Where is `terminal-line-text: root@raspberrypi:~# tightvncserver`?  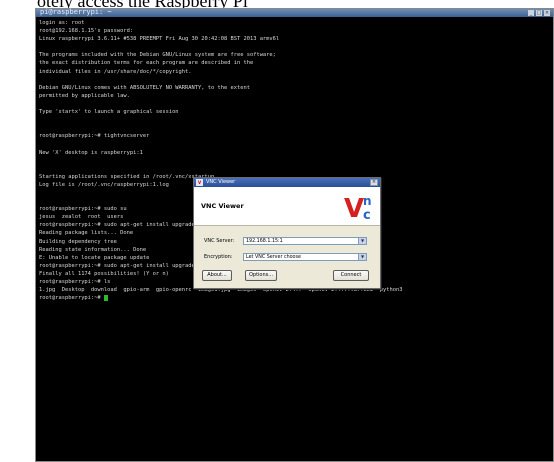 terminal-line-text: root@raspberrypi:~# tightvncserver is located at coordinates (94, 136).